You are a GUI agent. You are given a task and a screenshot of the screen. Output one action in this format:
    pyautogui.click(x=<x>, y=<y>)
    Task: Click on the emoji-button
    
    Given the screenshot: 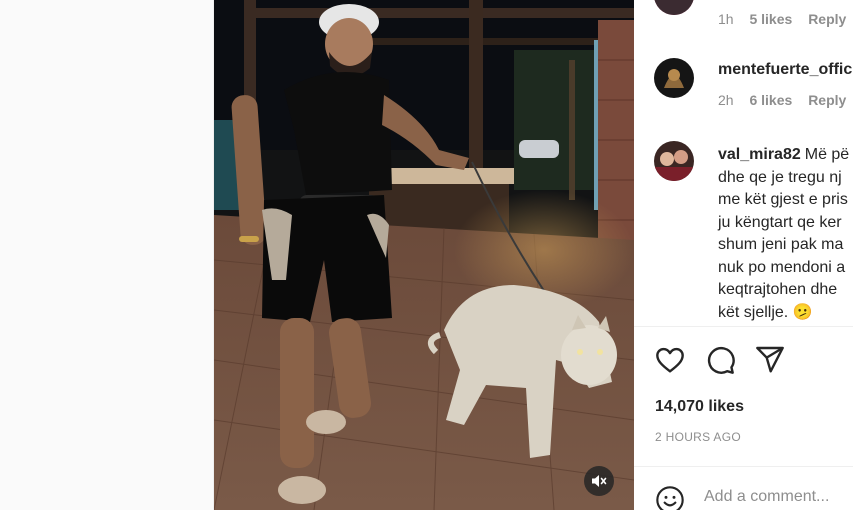 What is the action you would take?
    pyautogui.click(x=670, y=497)
    